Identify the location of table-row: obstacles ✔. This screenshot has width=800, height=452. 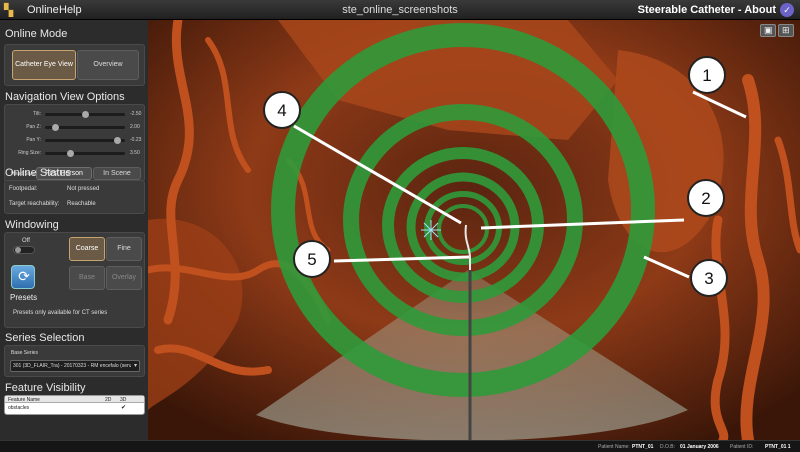
(74, 408).